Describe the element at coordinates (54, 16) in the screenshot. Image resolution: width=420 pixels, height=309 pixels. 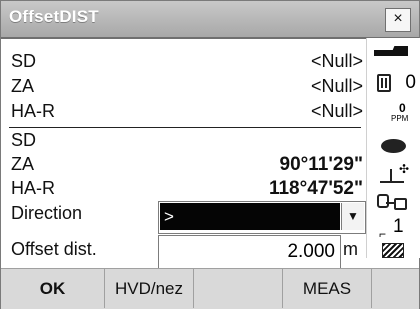
I see `window-title: OffsetDIST` at that location.